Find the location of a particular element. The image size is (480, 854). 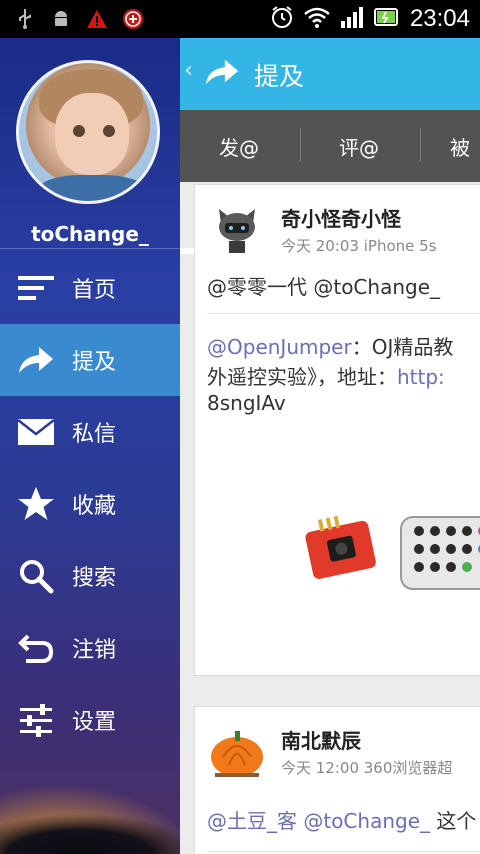

mention-line: @零零一代 @toChange_ is located at coordinates (323, 285).